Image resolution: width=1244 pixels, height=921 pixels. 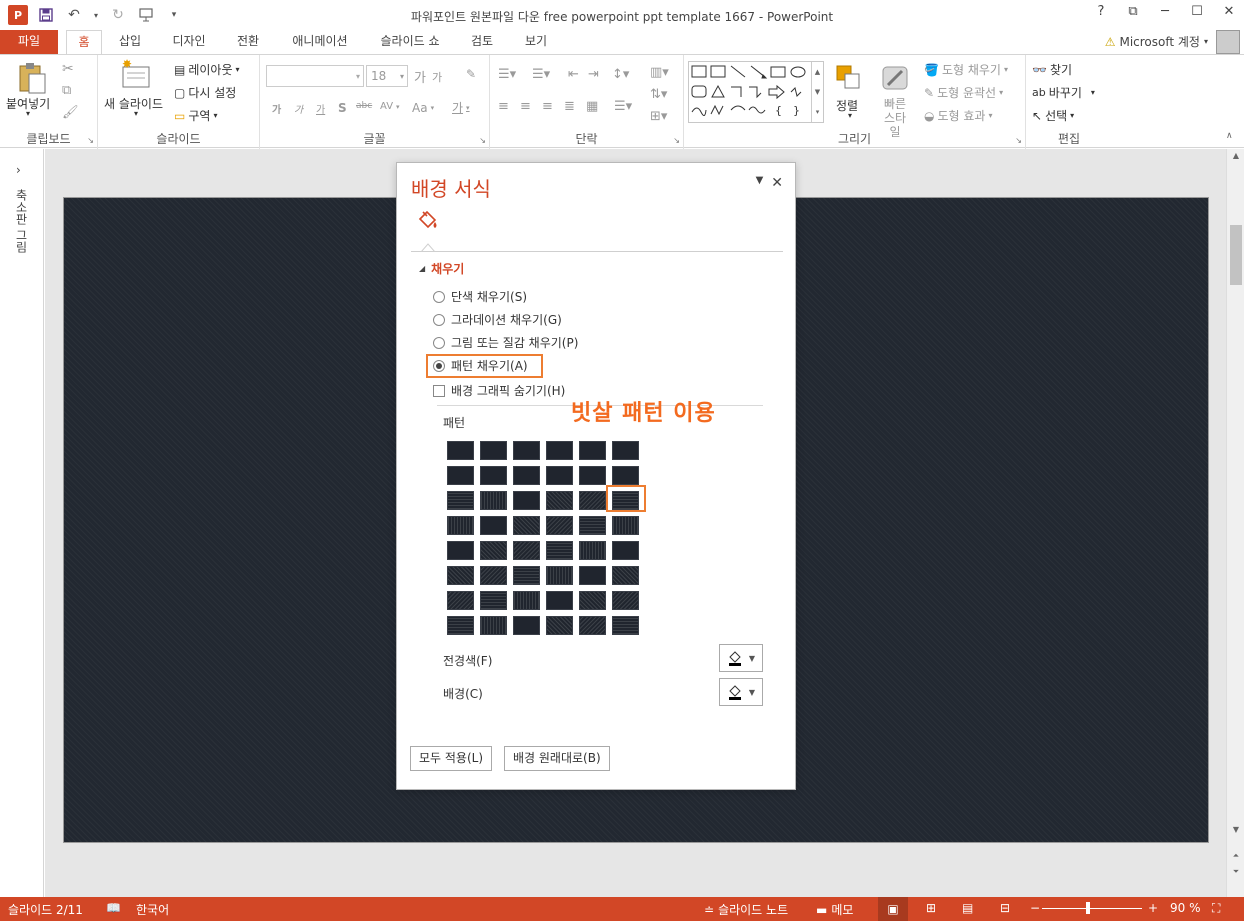 I want to click on reset-button: ▢ 다시 설정, so click(x=205, y=92).